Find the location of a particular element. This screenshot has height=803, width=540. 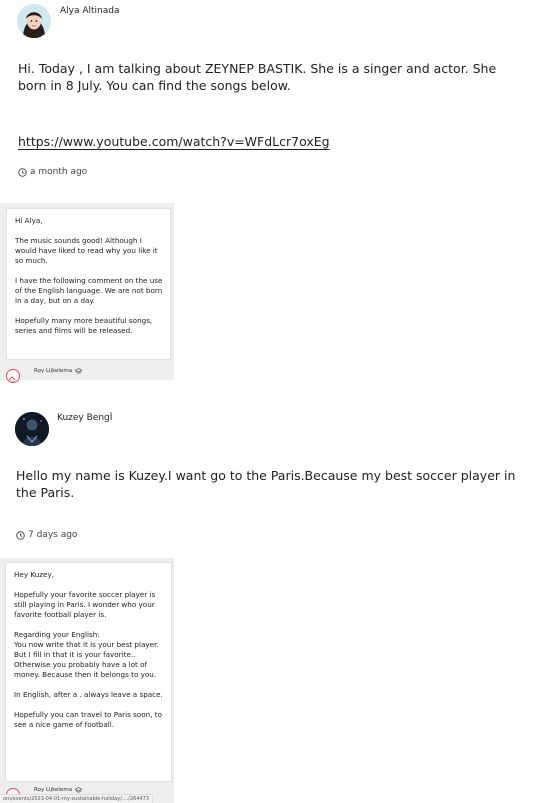

post-timestamp: 7 days ago is located at coordinates (46, 535).